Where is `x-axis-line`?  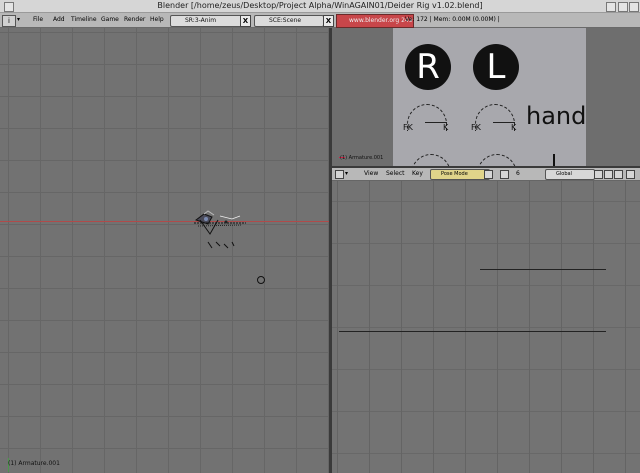 x-axis-line is located at coordinates (164, 221).